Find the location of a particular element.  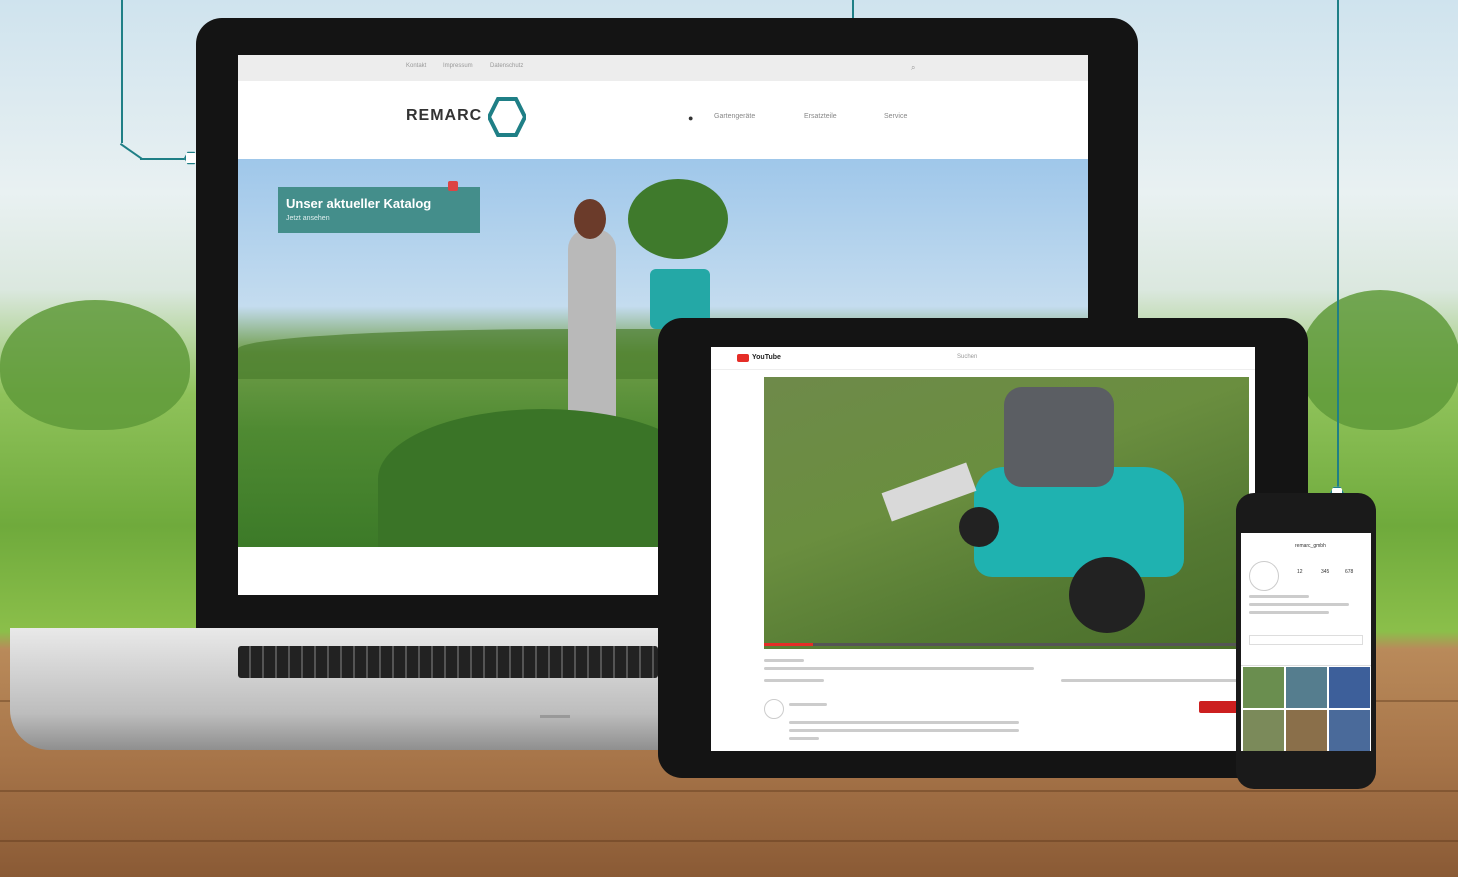

nav-link-service: Service is located at coordinates (895, 116).